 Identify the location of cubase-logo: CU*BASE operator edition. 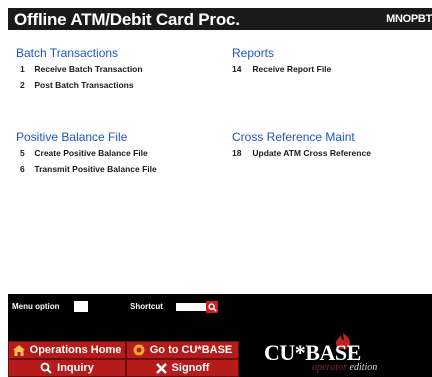
(336, 354).